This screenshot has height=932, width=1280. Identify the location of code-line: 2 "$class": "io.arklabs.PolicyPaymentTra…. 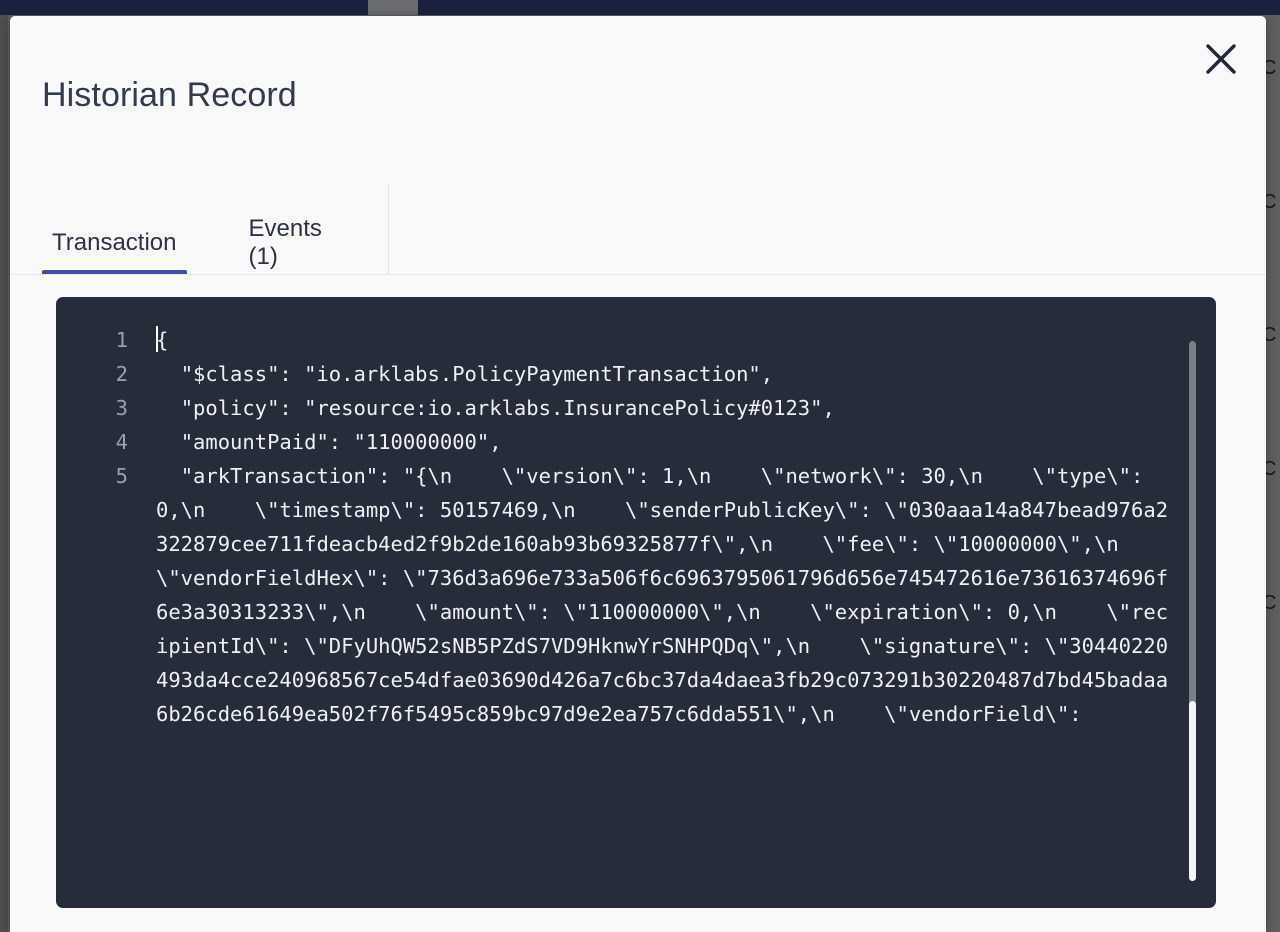
(616, 374).